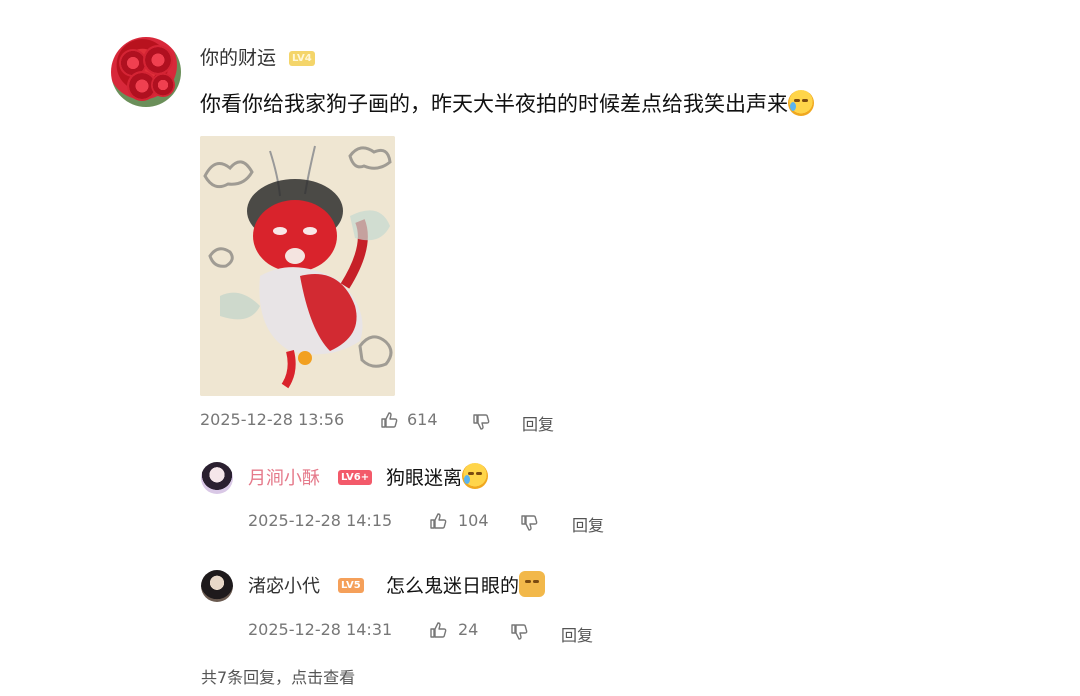 This screenshot has width=1080, height=696. I want to click on level-badge: LV4, so click(302, 58).